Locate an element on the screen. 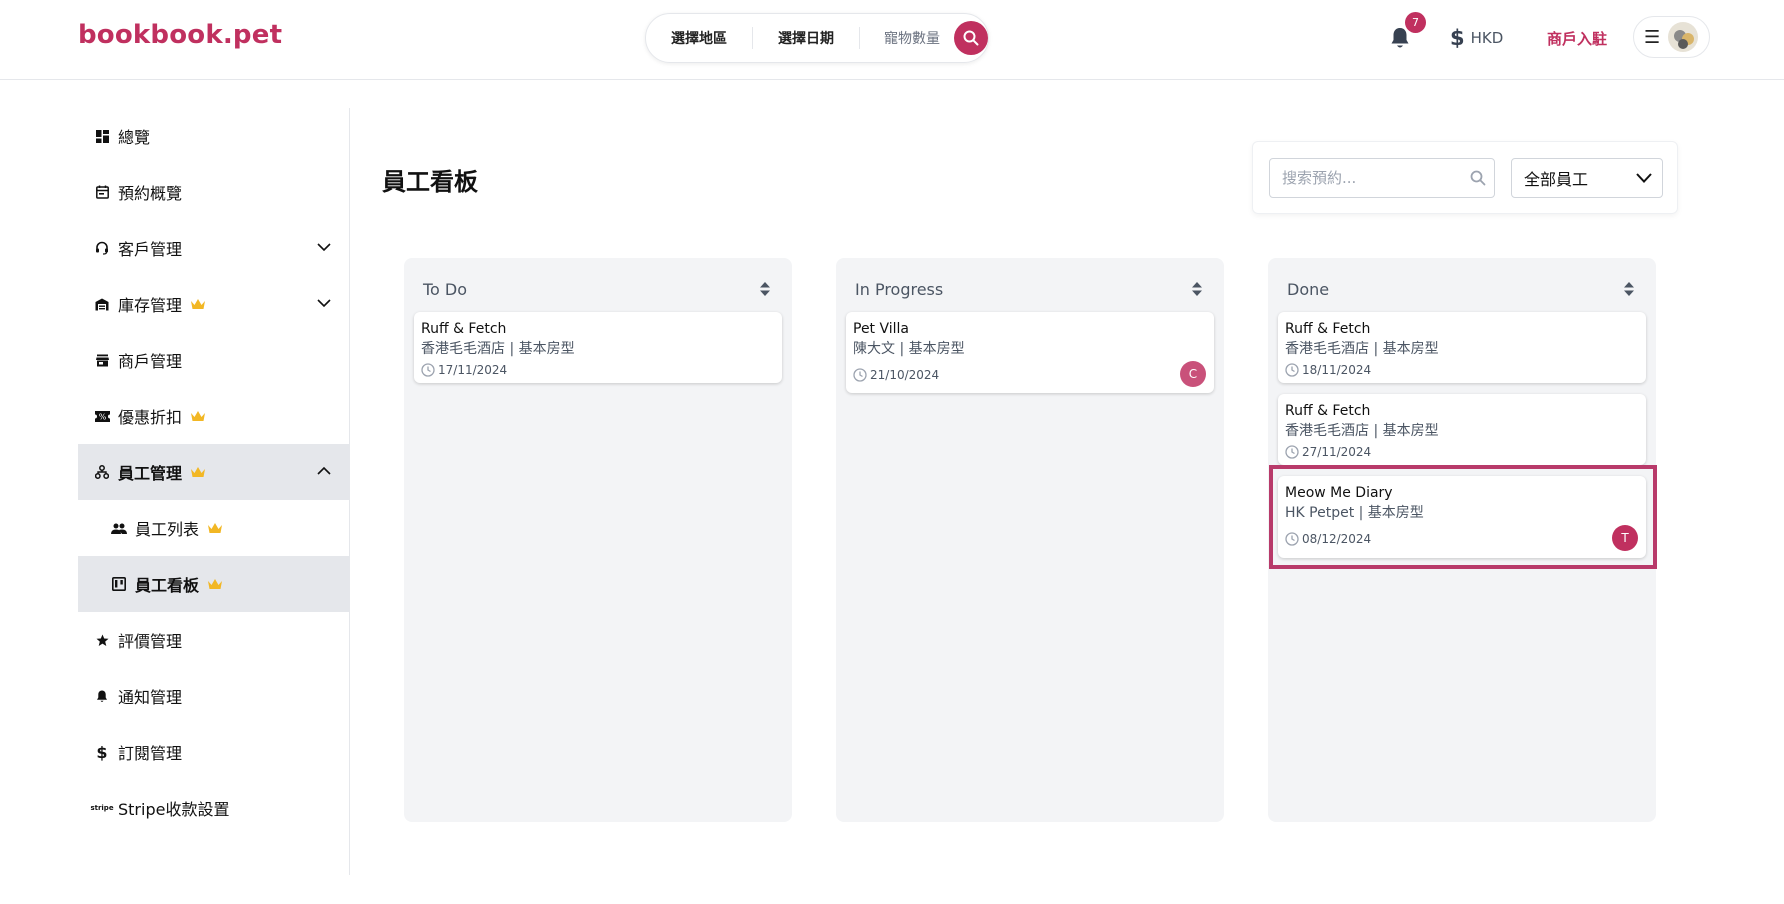 Image resolution: width=1784 pixels, height=904 pixels. column-title: To Do is located at coordinates (445, 289).